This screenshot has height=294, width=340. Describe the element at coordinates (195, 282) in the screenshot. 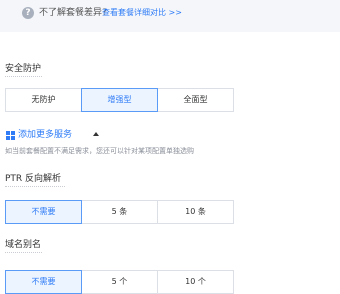

I see `alias-option-10: 10 个` at that location.